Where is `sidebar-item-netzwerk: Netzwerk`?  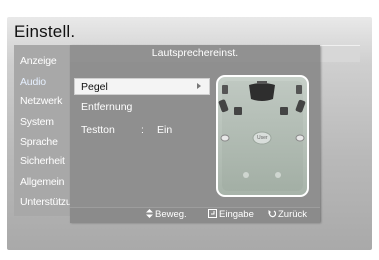
sidebar-item-netzwerk: Netzwerk is located at coordinates (41, 101).